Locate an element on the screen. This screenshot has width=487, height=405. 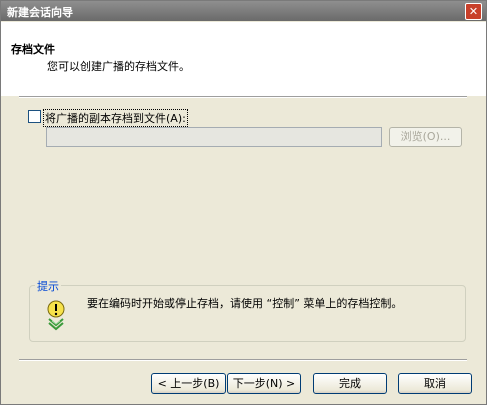
header-divider is located at coordinates (243, 97).